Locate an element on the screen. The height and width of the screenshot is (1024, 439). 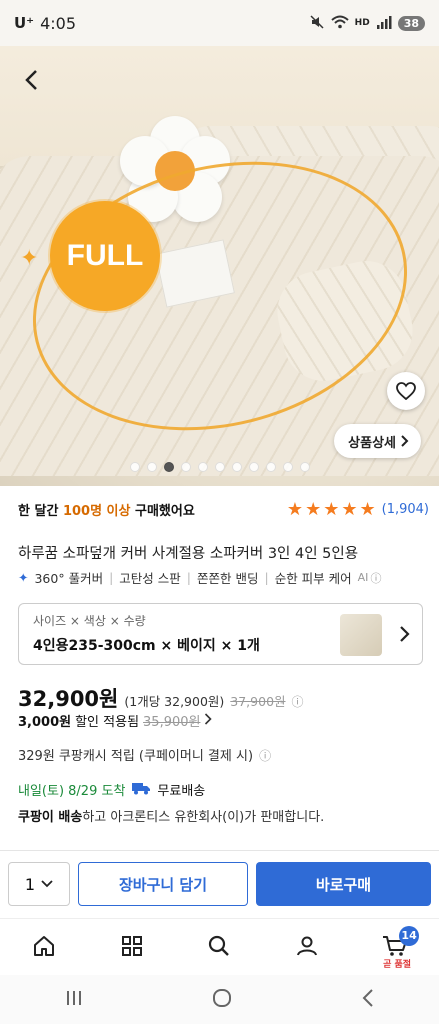
feature-item: 고탄성 스판 is located at coordinates (150, 578).